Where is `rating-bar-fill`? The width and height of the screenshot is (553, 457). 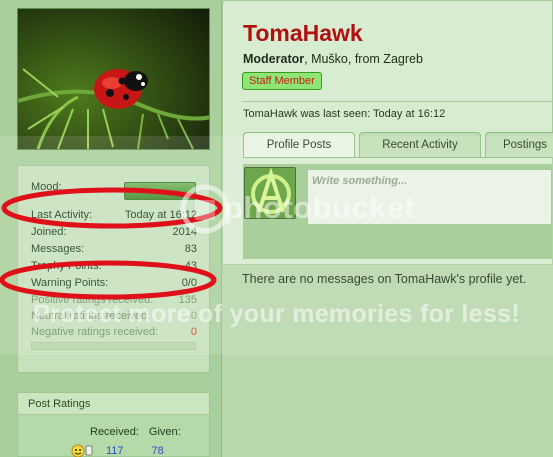 rating-bar-fill is located at coordinates (113, 346).